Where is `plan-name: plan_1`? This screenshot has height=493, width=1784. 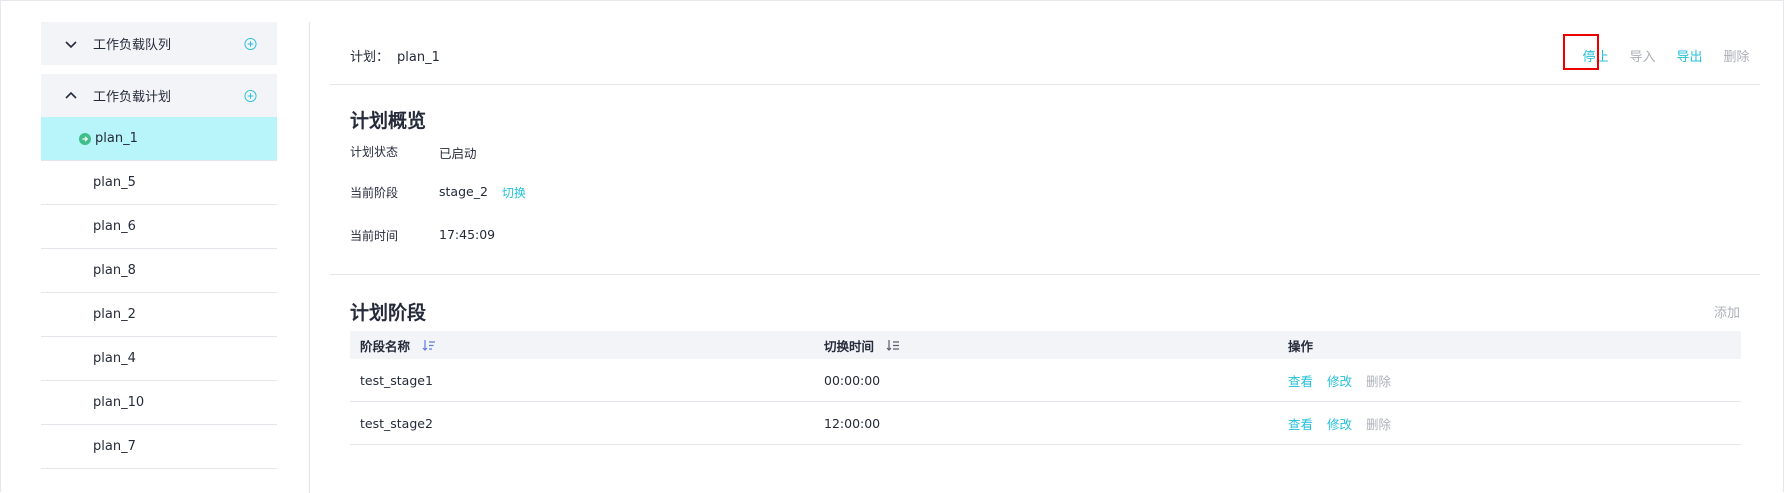 plan-name: plan_1 is located at coordinates (418, 57).